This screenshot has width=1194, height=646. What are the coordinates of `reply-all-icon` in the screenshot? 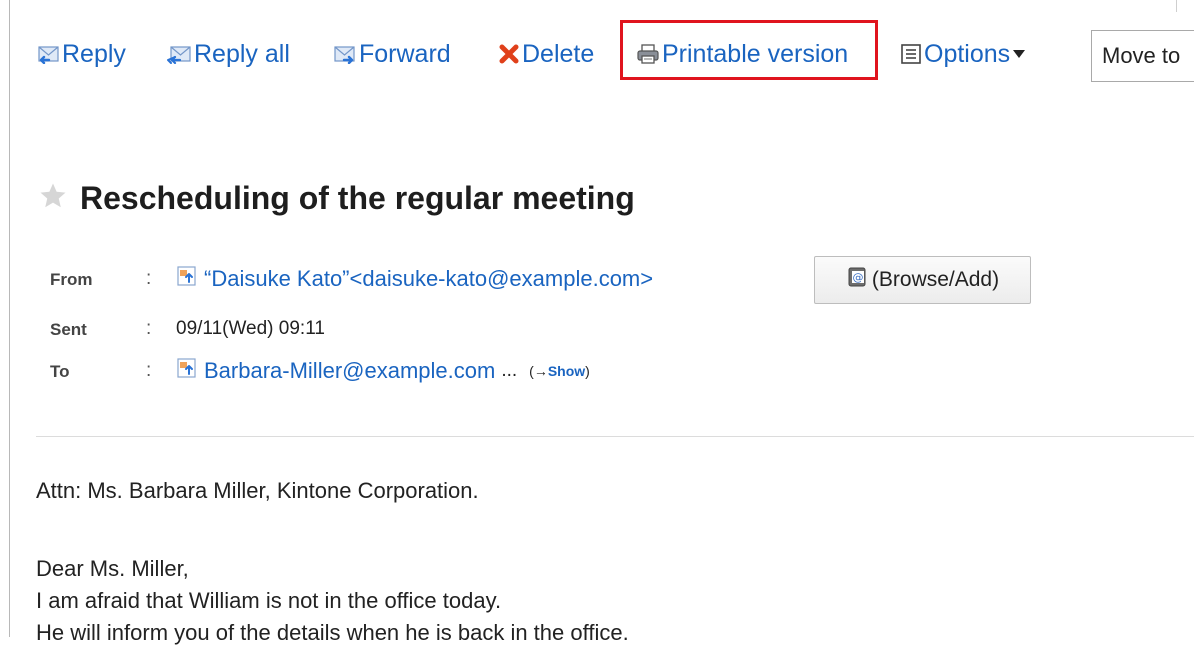 It's located at (179, 54).